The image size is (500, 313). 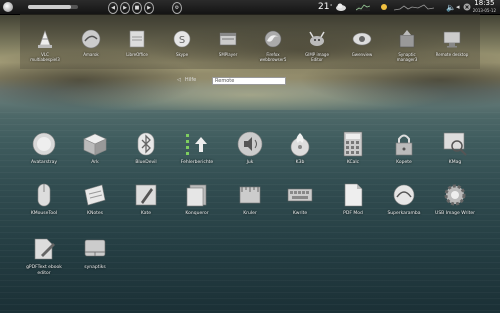 I want to click on app-kcalc: KCalc, so click(x=353, y=148).